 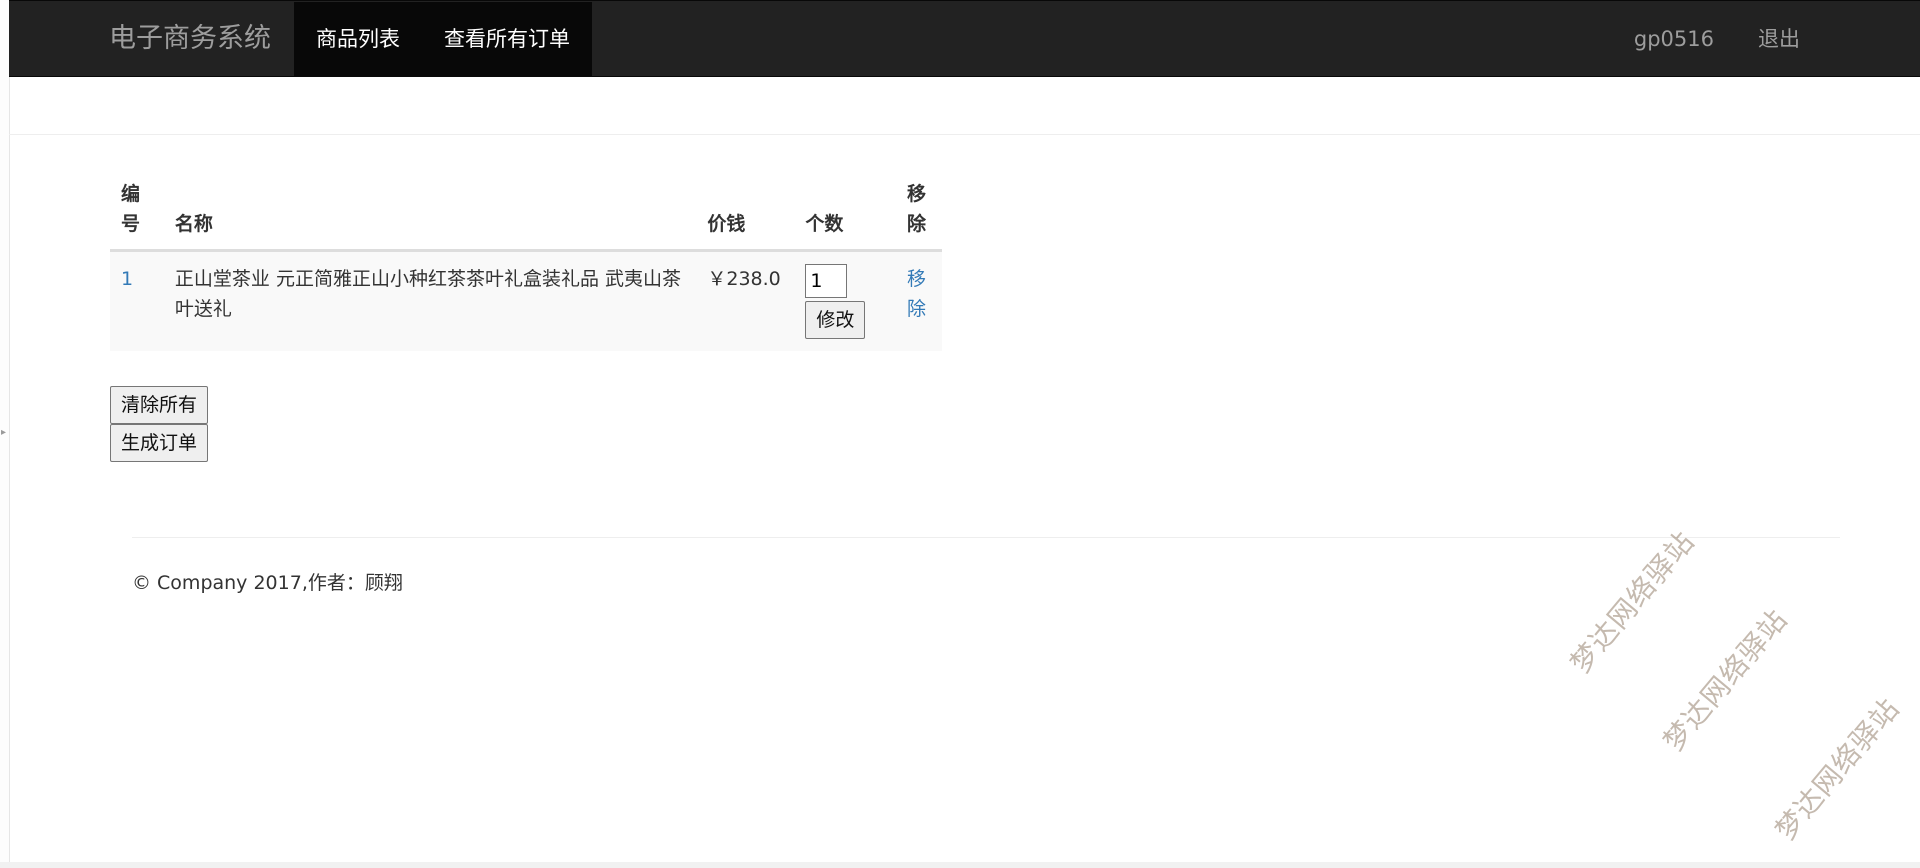 I want to click on header-divider, so click(x=964, y=134).